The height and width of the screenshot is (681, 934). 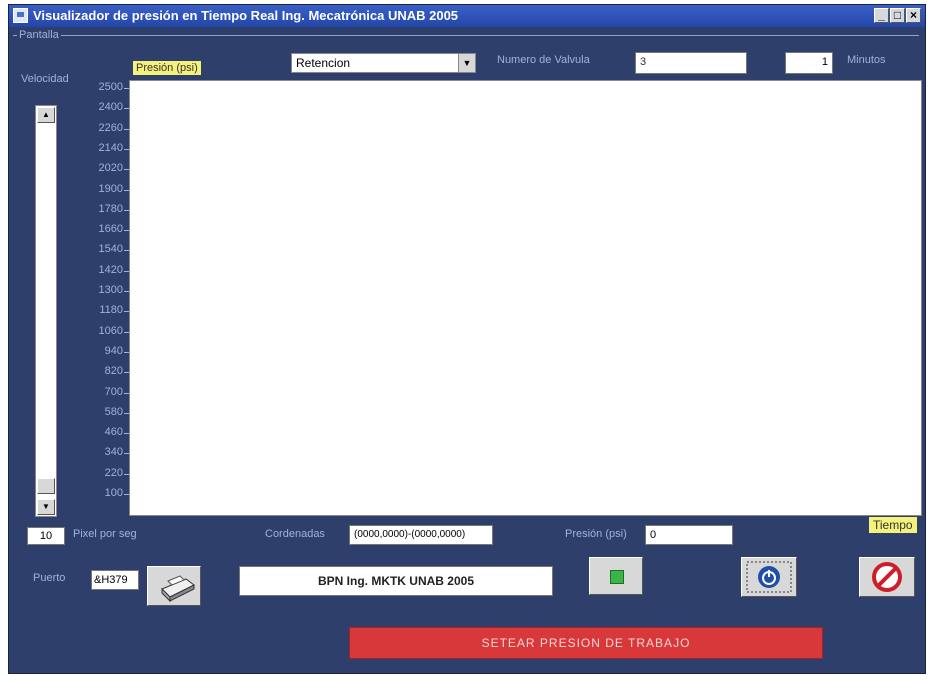 What do you see at coordinates (689, 535) in the screenshot?
I see `pressure-field: 0` at bounding box center [689, 535].